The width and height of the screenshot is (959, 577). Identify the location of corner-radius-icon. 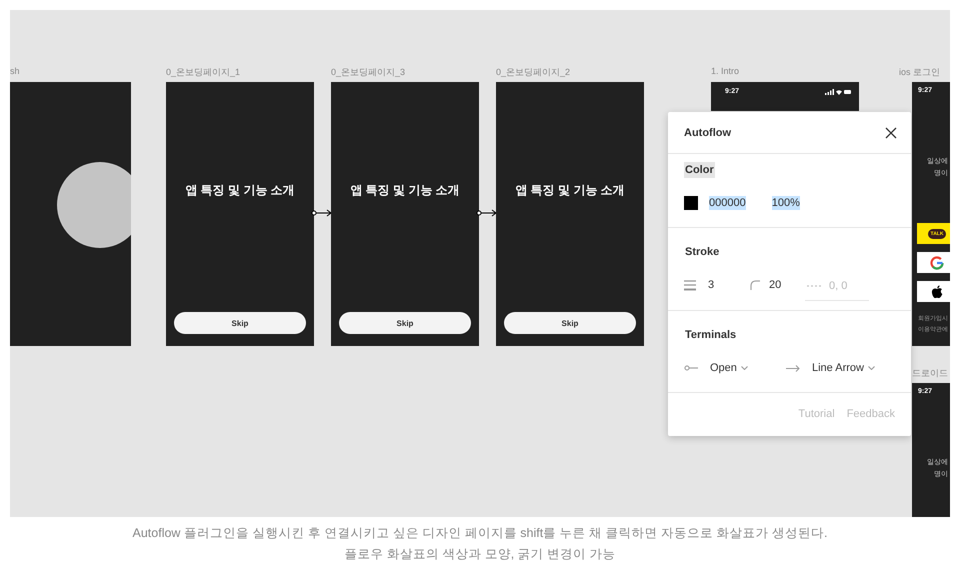
(755, 285).